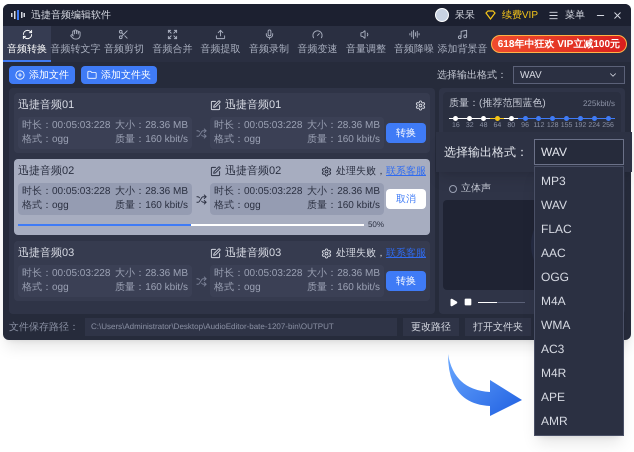 The height and width of the screenshot is (452, 634). What do you see at coordinates (220, 44) in the screenshot?
I see `tab: 音频提取` at bounding box center [220, 44].